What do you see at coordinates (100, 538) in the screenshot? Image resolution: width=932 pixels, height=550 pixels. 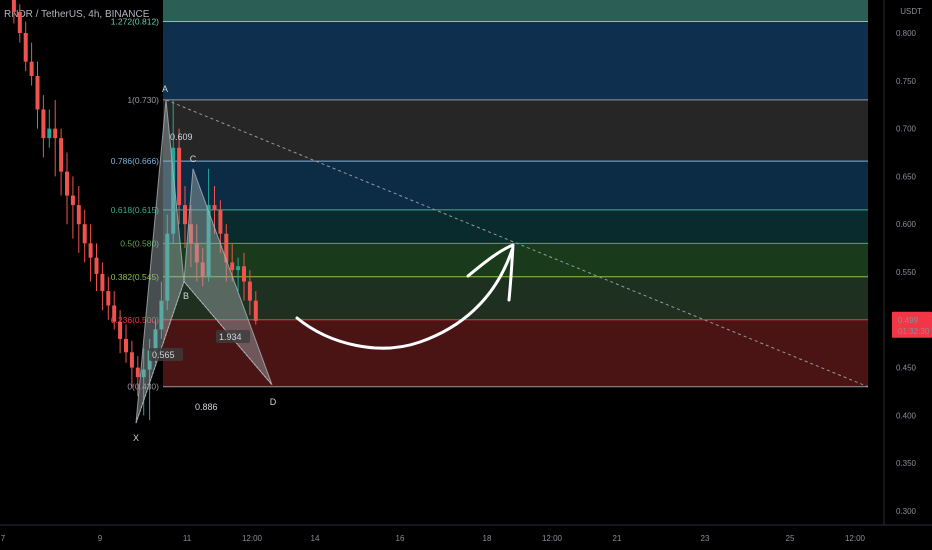 I see `time-tick: 9` at bounding box center [100, 538].